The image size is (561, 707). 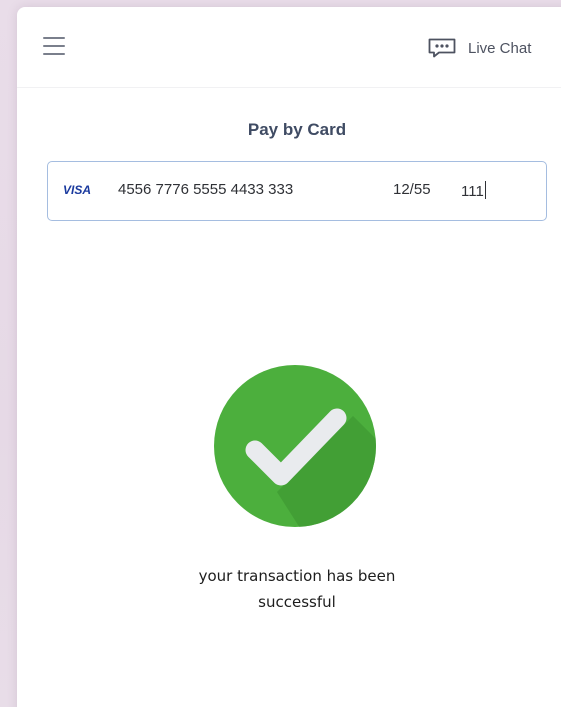 I want to click on live-chat-button: Live Chat, so click(x=479, y=48).